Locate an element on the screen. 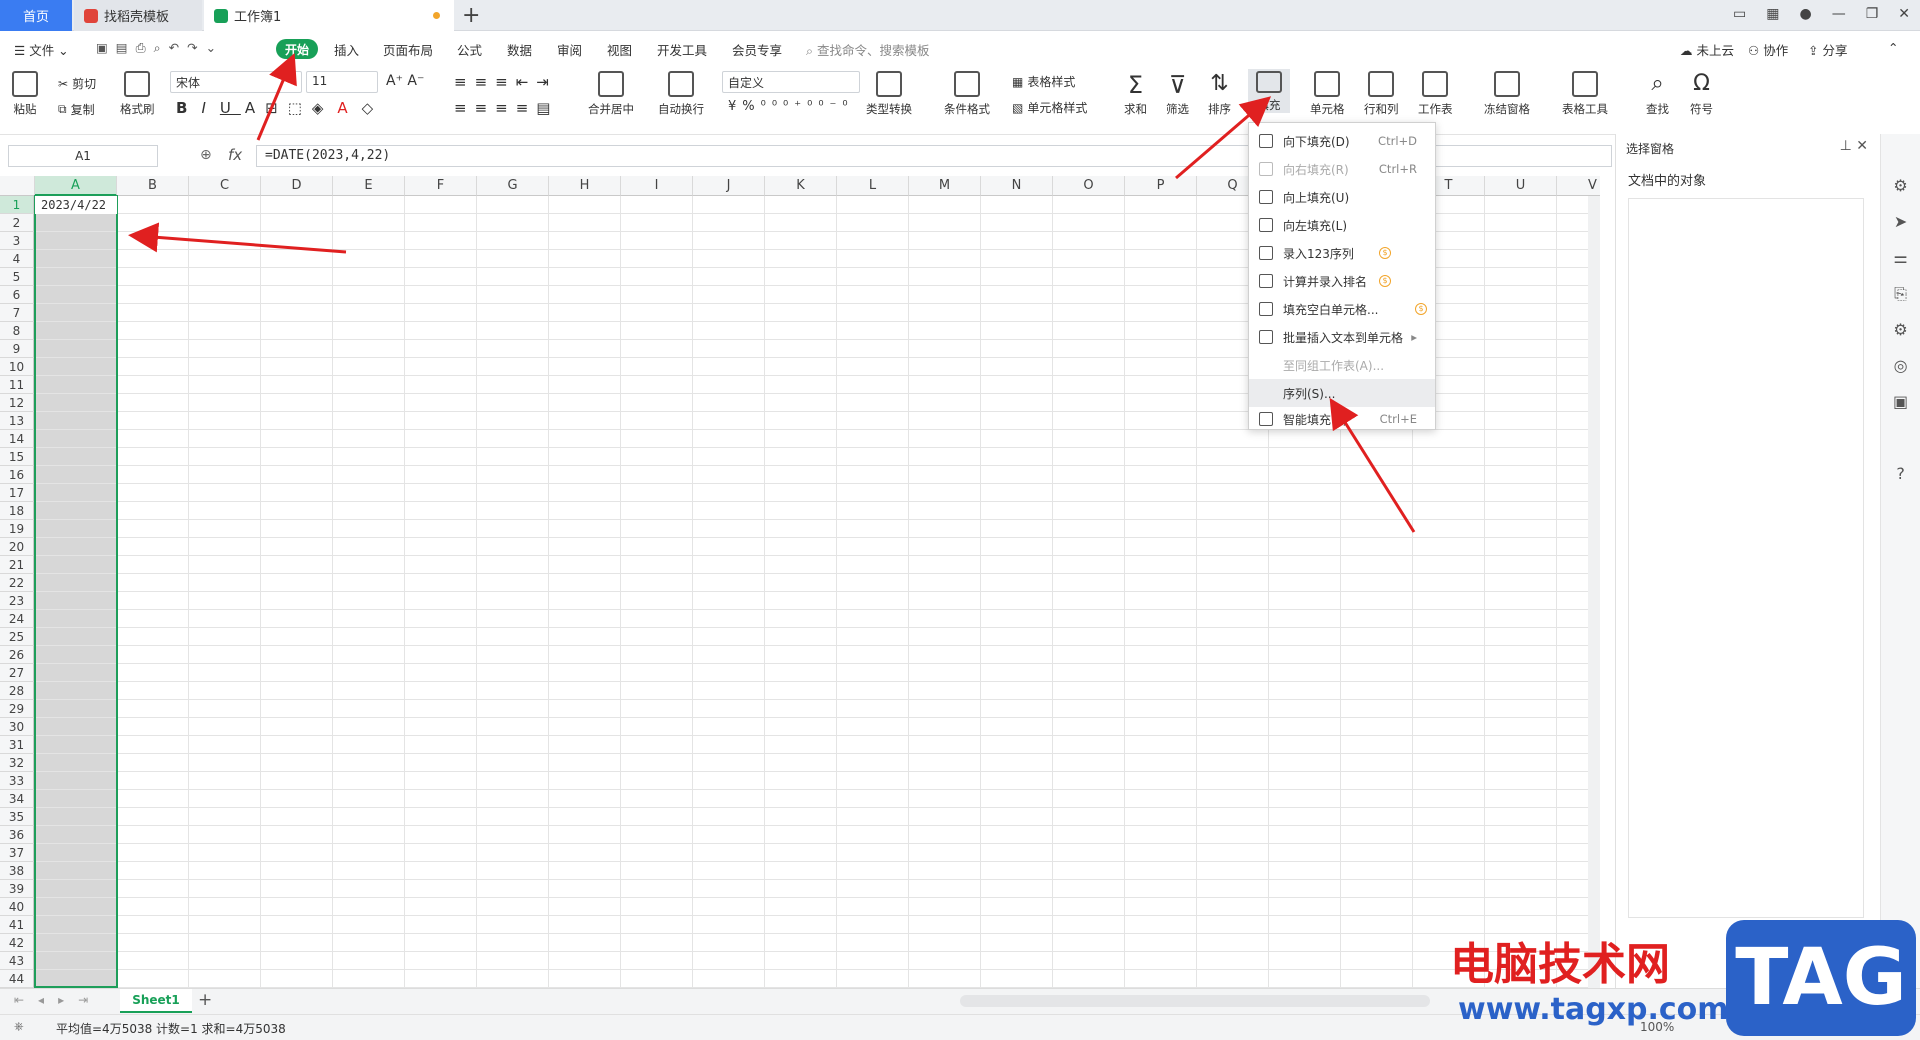 Image resolution: width=1920 pixels, height=1040 pixels. row-header: 29 is located at coordinates (17, 709).